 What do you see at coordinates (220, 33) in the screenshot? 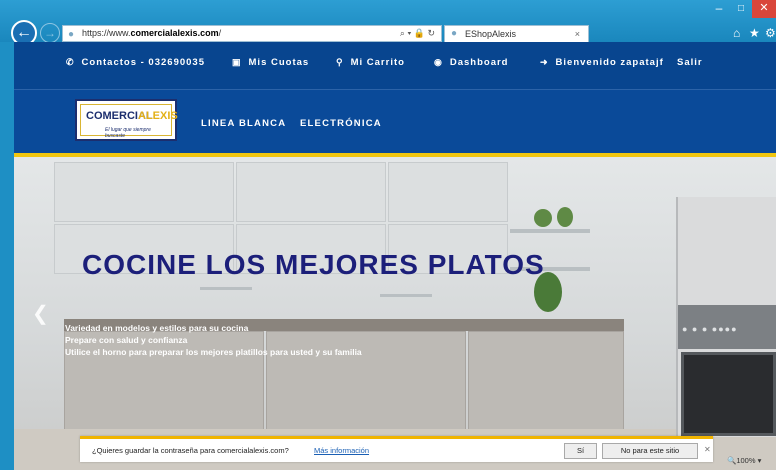
I see `url-suffix: /` at bounding box center [220, 33].